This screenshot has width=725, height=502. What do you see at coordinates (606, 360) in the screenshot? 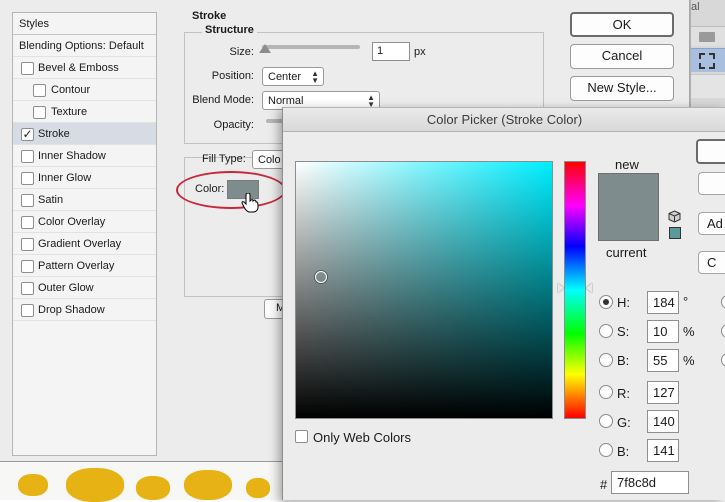
I see `brightness-radio` at bounding box center [606, 360].